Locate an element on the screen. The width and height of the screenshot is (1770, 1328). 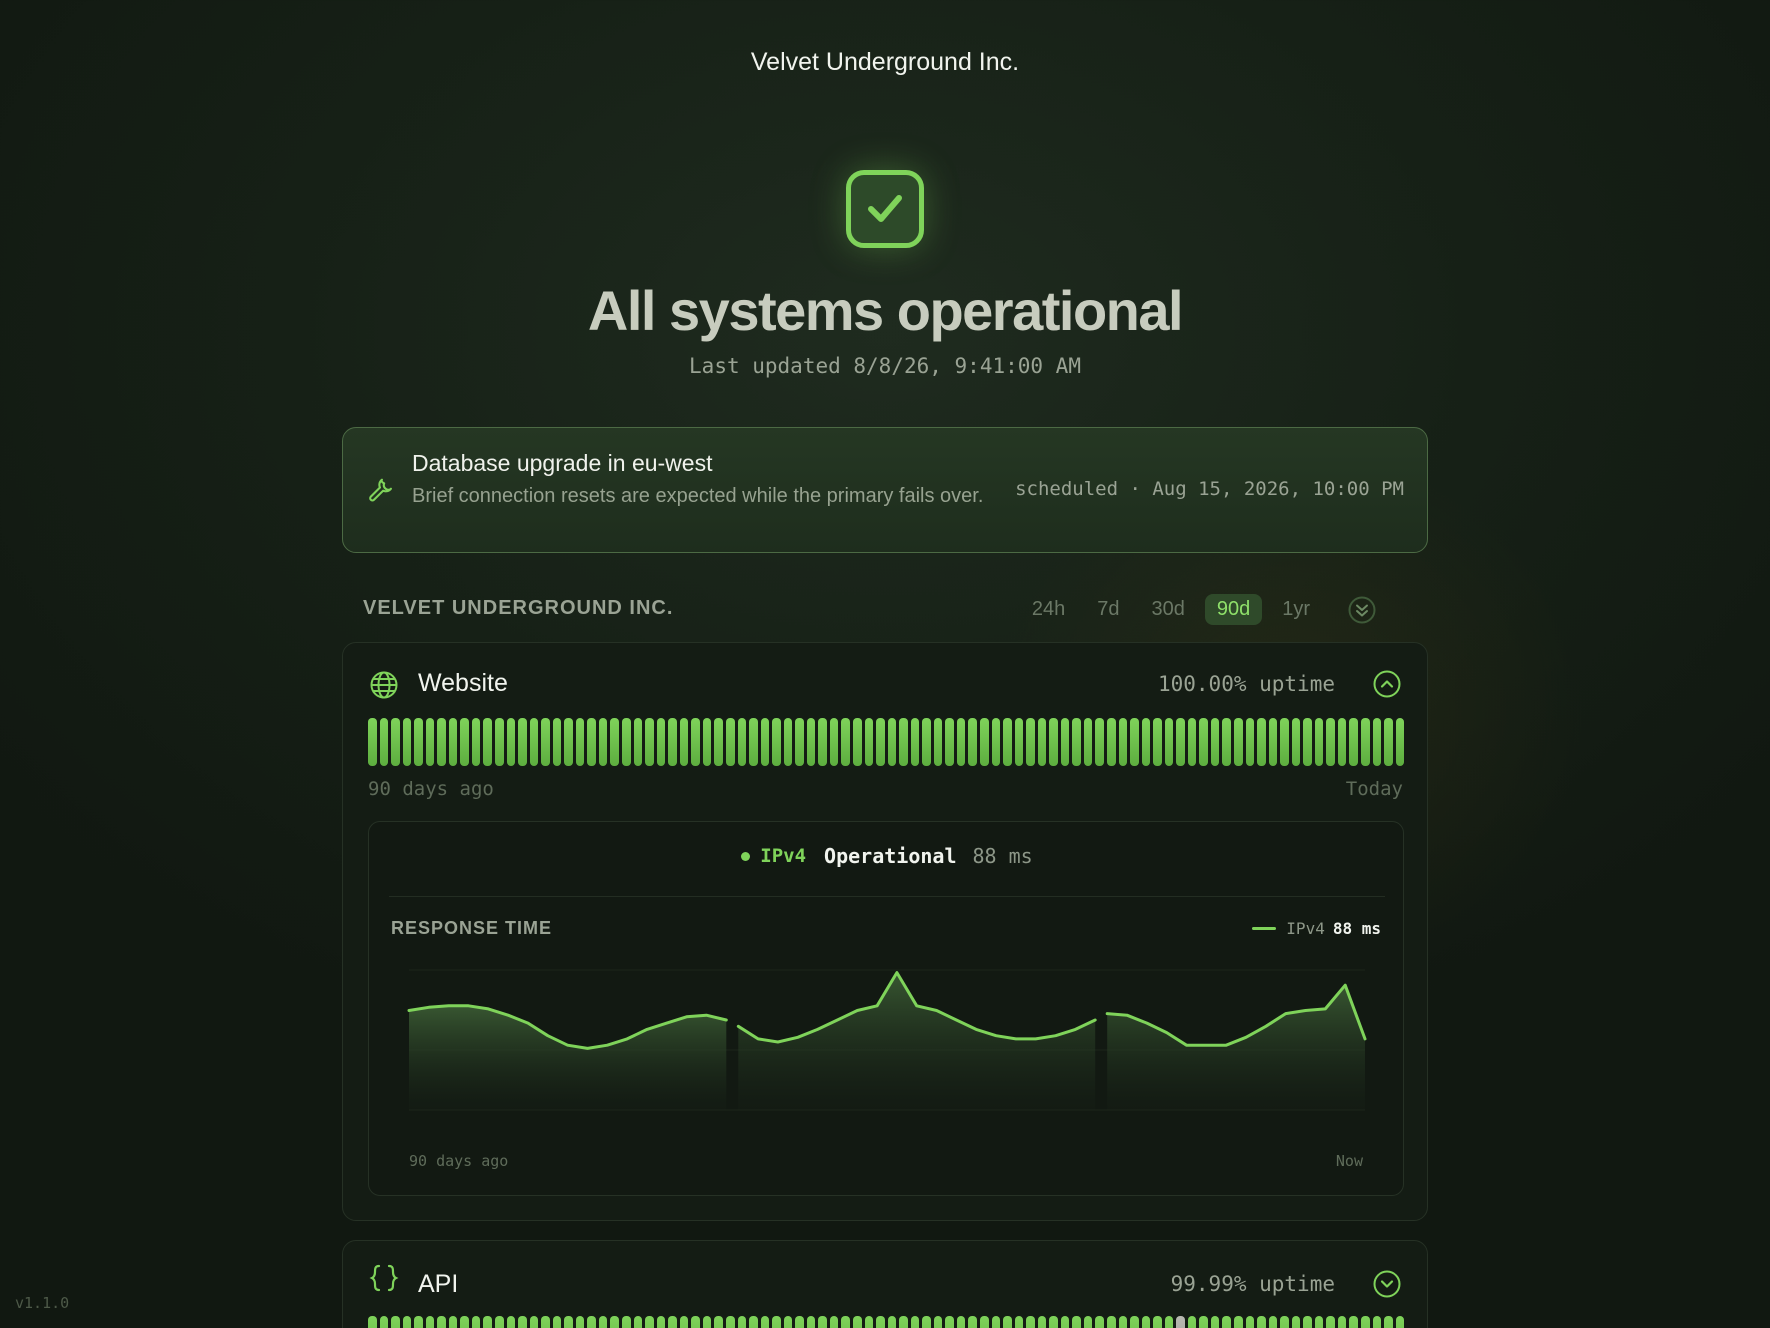
chevron-up-icon is located at coordinates (1387, 684).